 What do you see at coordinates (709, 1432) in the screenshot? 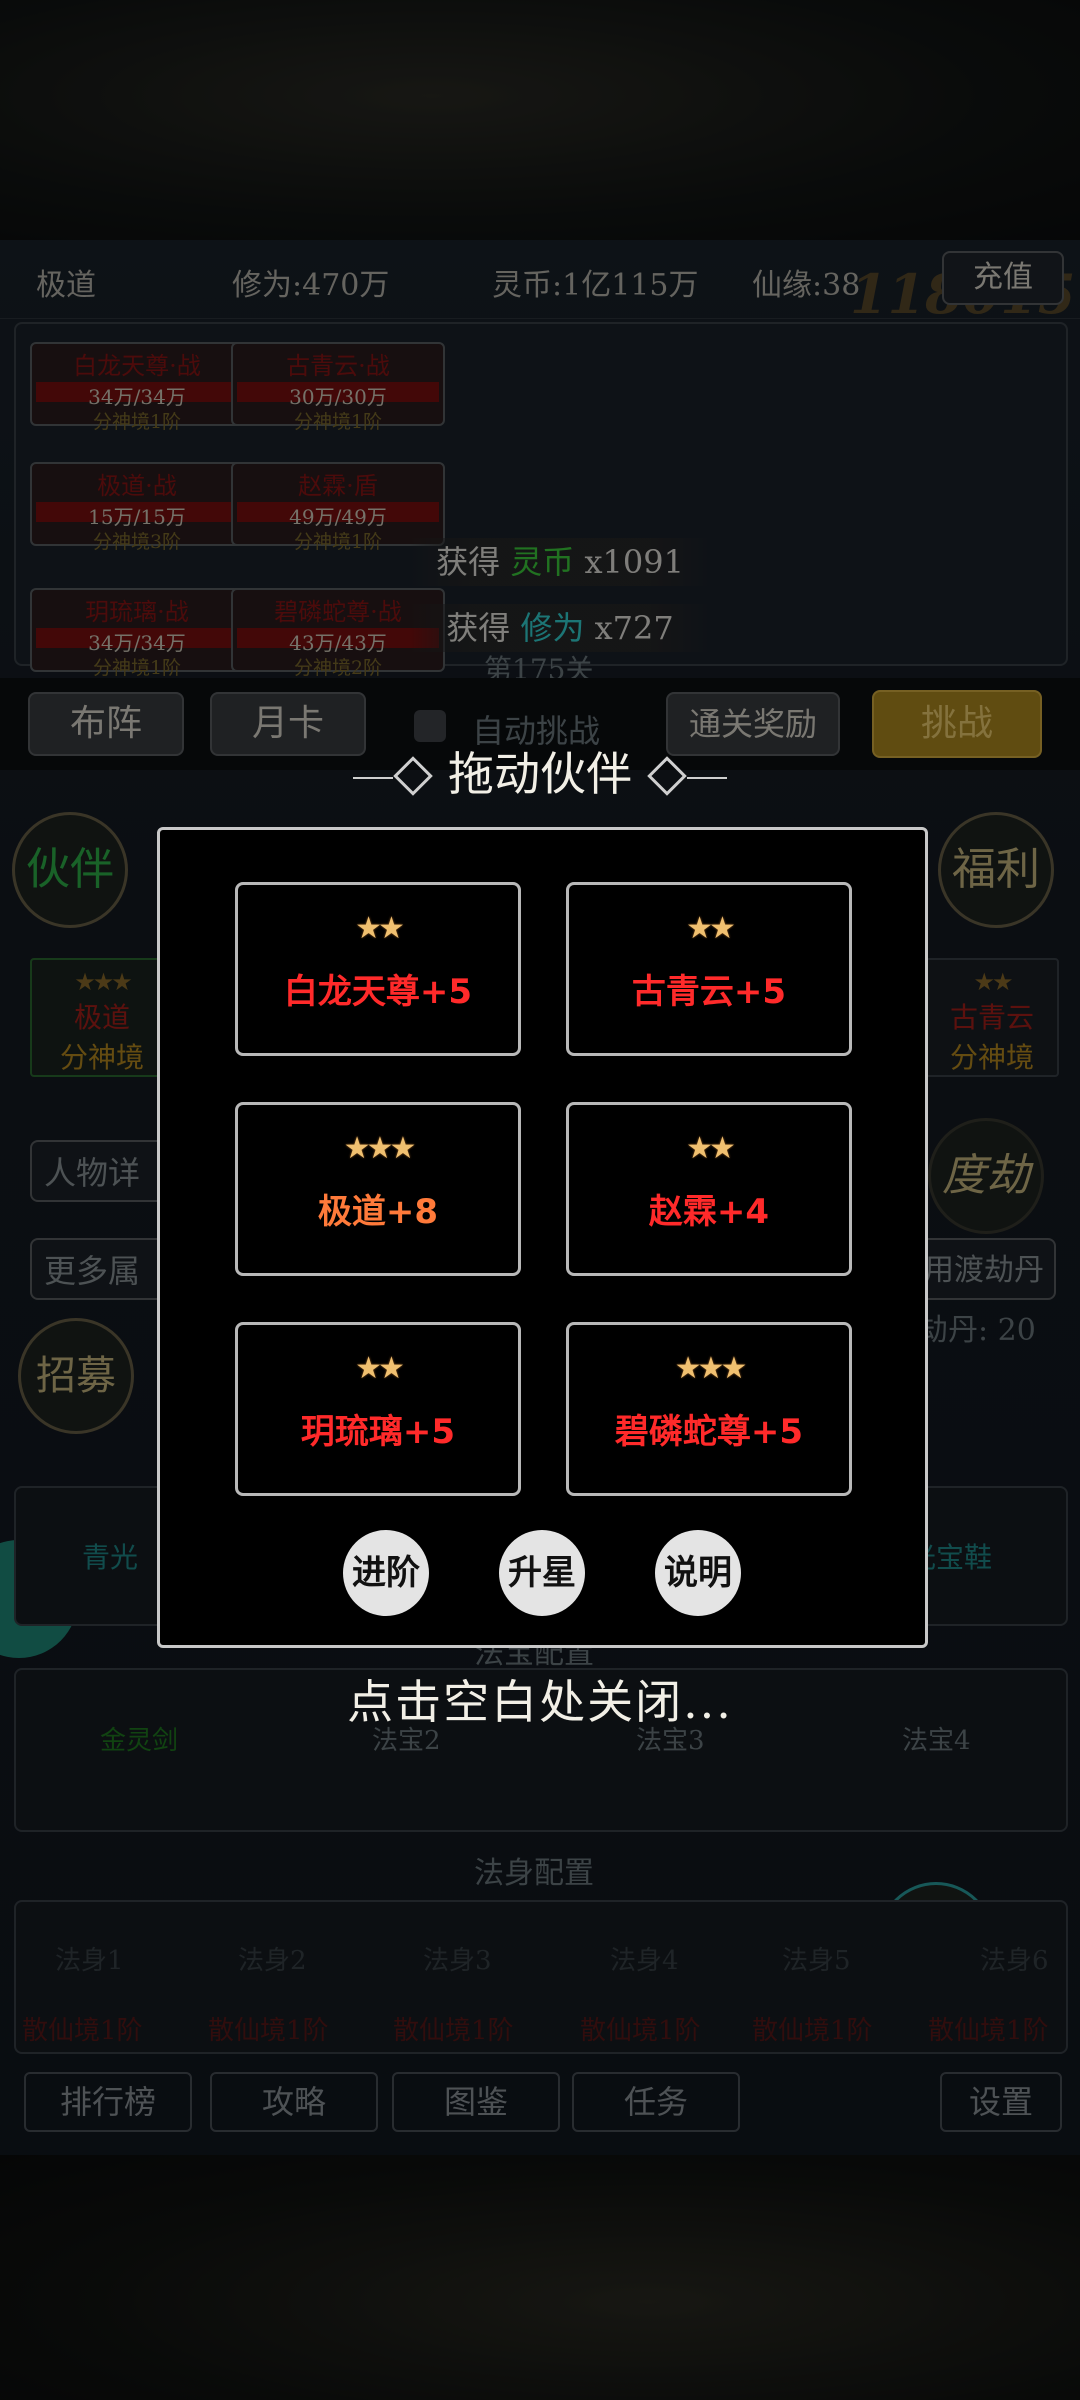
I see `partner-card-name: 碧磷蛇尊+5` at bounding box center [709, 1432].